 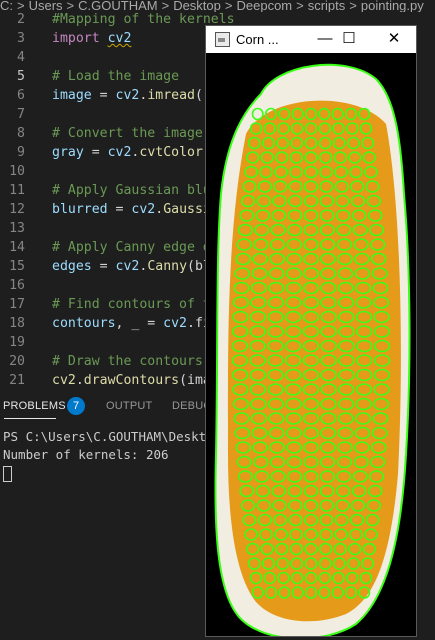 What do you see at coordinates (17, 342) in the screenshot?
I see `line-number: 19` at bounding box center [17, 342].